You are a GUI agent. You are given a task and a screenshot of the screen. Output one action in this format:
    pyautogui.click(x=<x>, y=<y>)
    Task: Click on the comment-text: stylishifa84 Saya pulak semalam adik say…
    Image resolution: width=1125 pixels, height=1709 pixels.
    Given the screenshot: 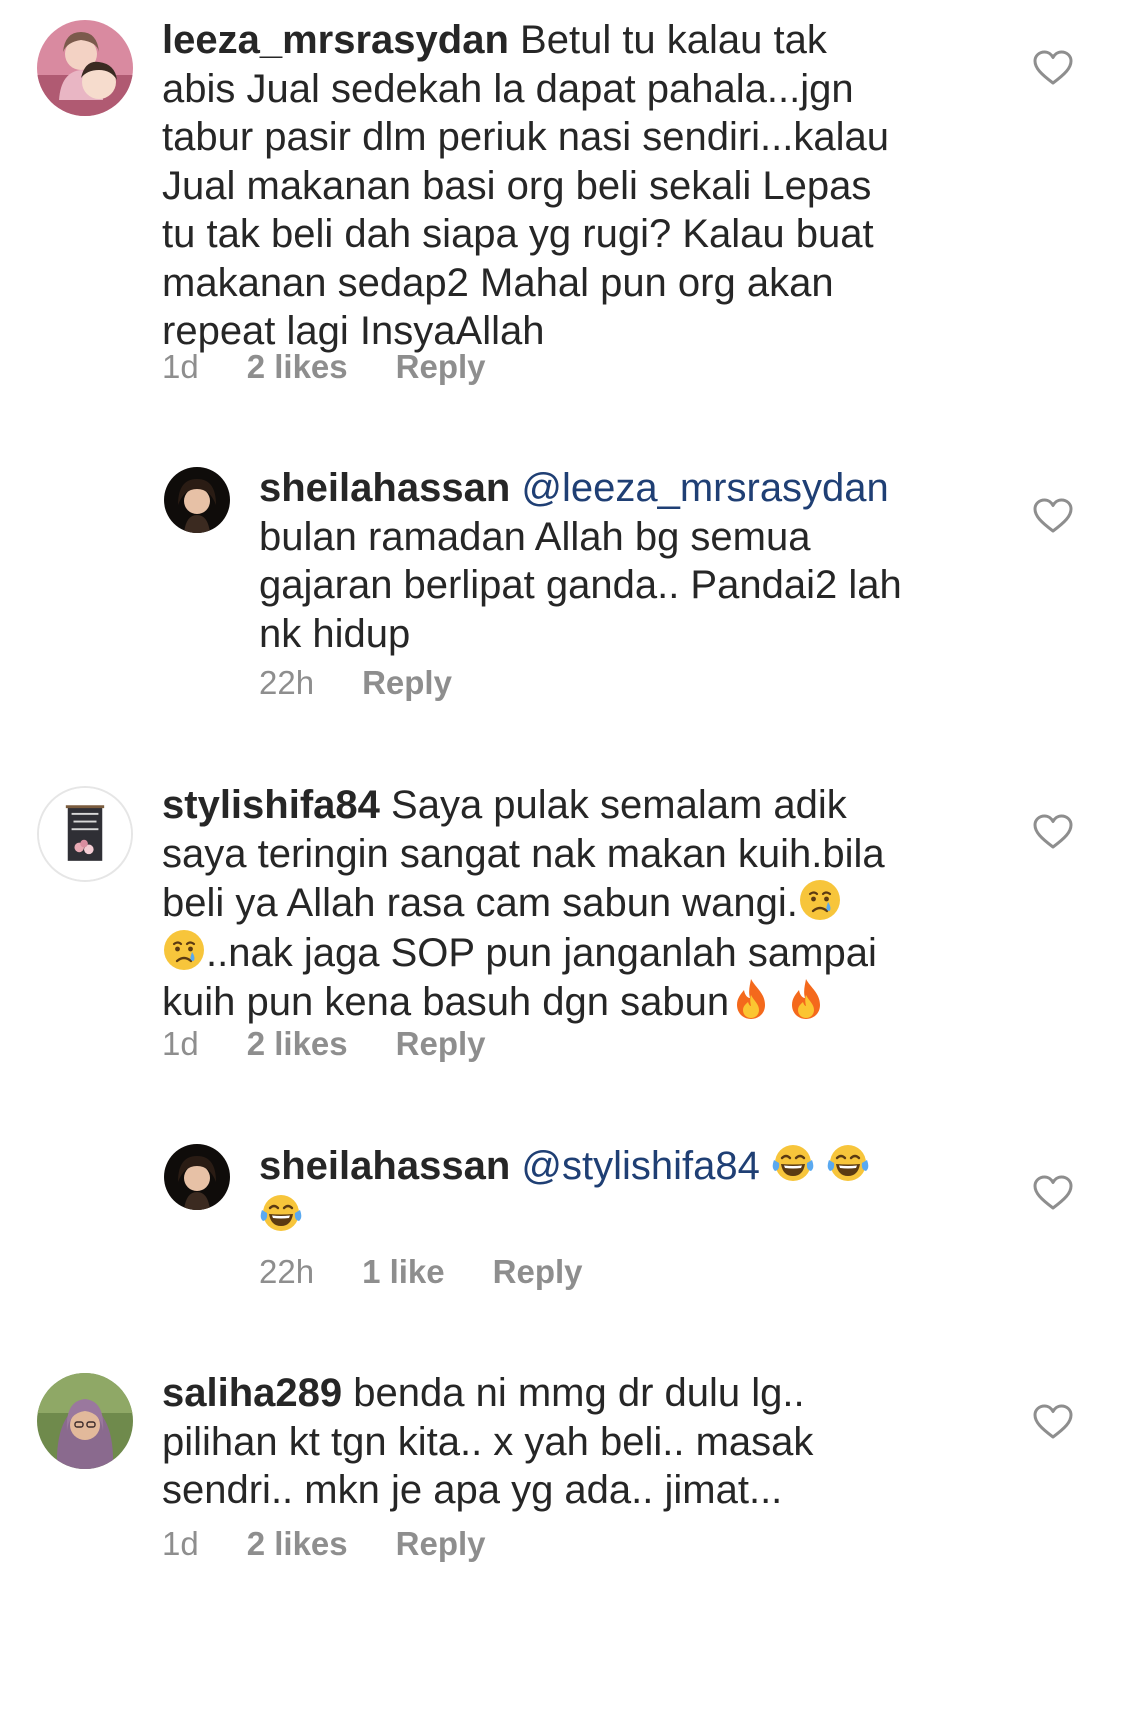 What is the action you would take?
    pyautogui.click(x=582, y=904)
    